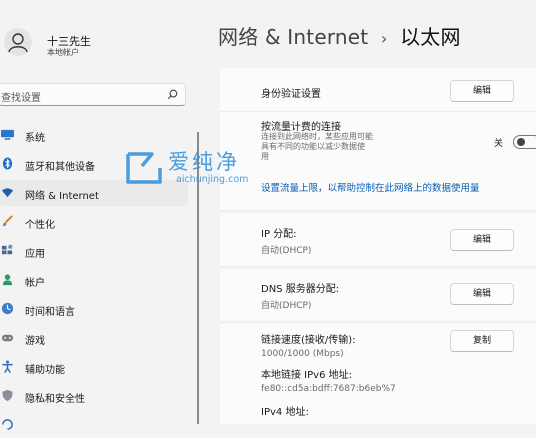 Image resolution: width=536 pixels, height=438 pixels. I want to click on sidebar-item-label: 网络 & Internet, so click(62, 196).